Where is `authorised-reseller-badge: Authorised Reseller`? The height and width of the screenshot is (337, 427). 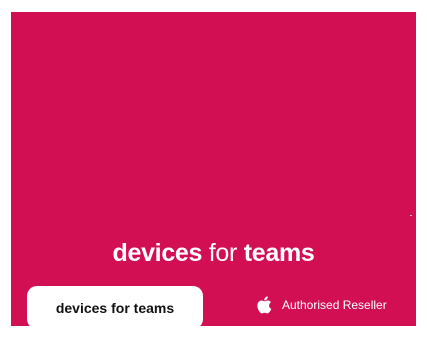 authorised-reseller-badge: Authorised Reseller is located at coordinates (321, 305).